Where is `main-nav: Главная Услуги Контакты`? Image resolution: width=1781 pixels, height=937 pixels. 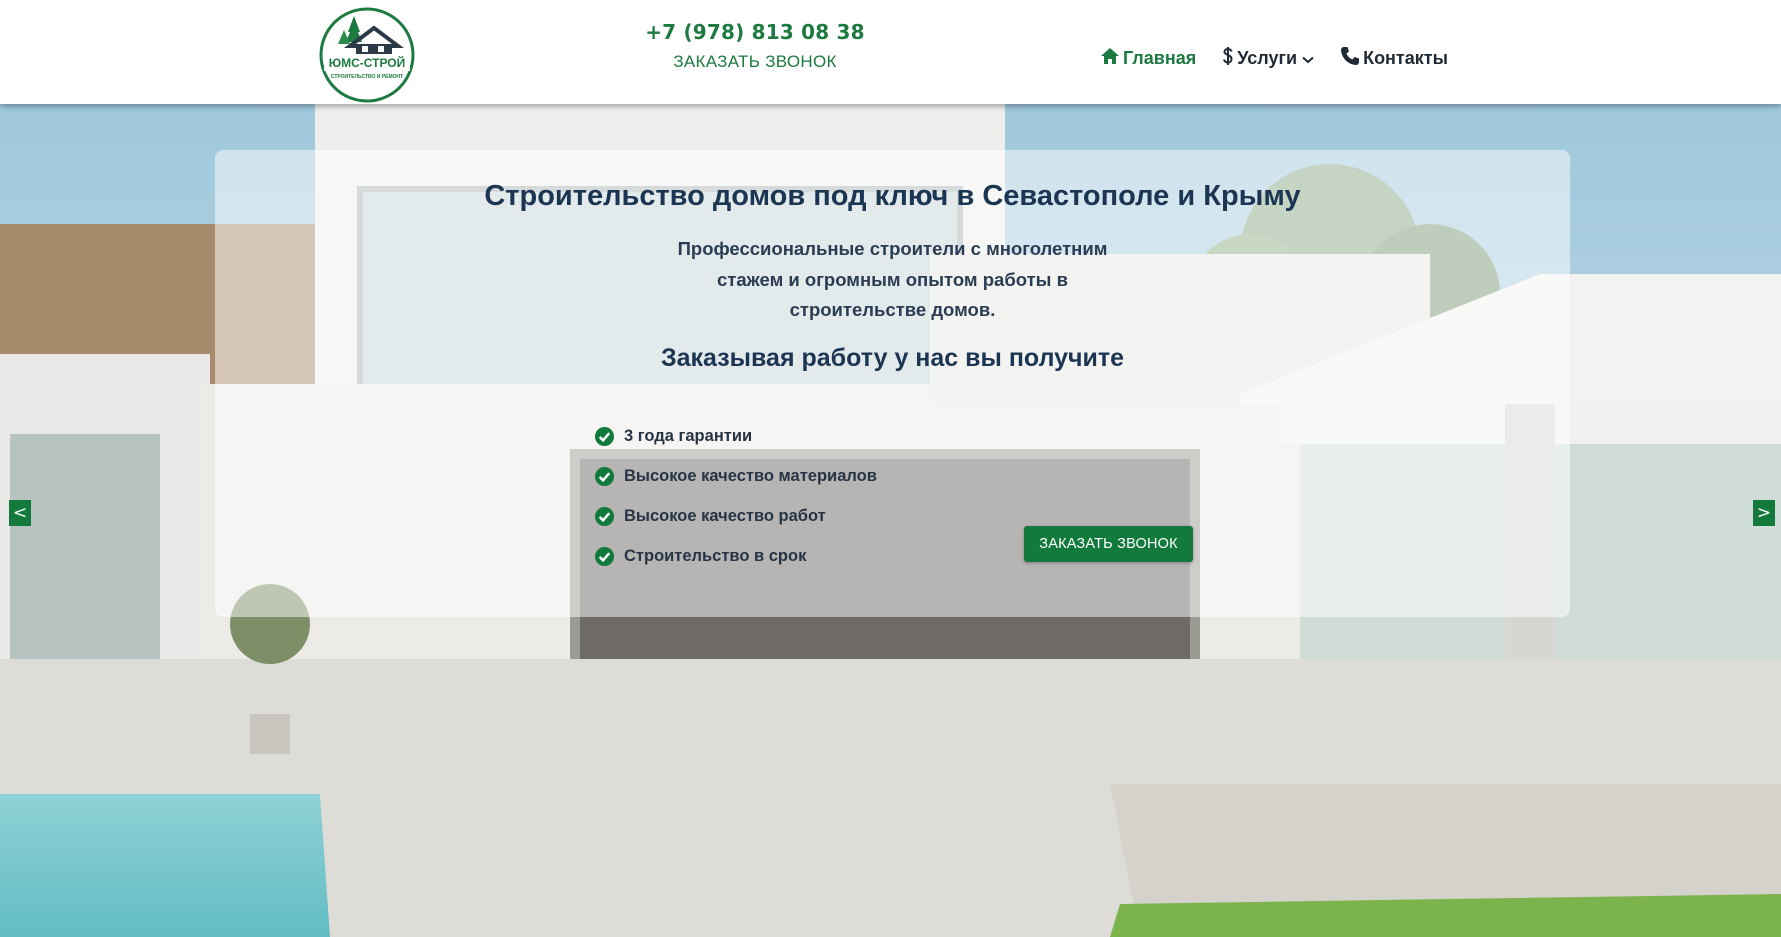
main-nav: Главная Услуги Контакты is located at coordinates (1287, 58).